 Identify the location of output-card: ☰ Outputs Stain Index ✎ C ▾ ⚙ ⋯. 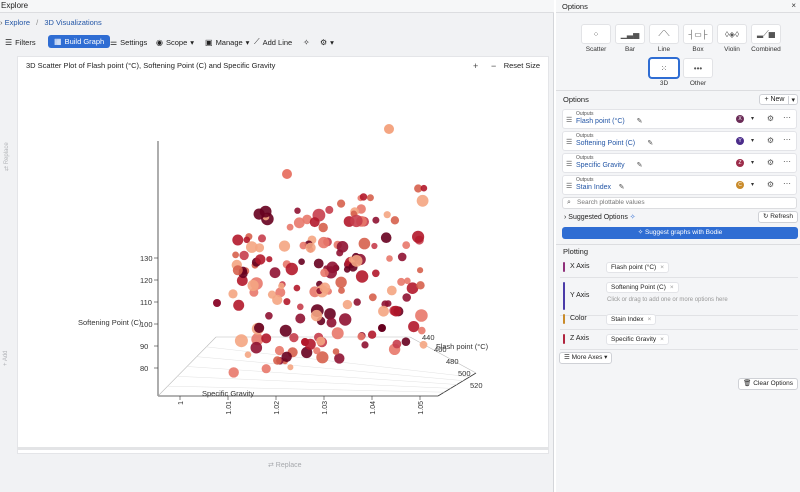
(679, 185).